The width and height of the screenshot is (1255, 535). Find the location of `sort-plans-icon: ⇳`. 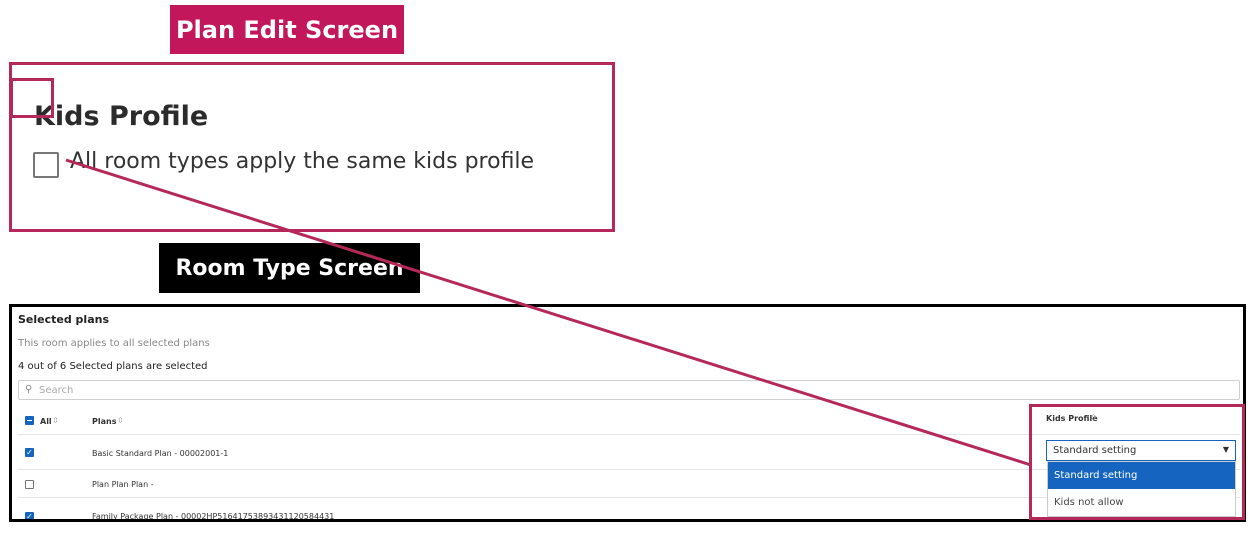

sort-plans-icon: ⇳ is located at coordinates (120, 420).